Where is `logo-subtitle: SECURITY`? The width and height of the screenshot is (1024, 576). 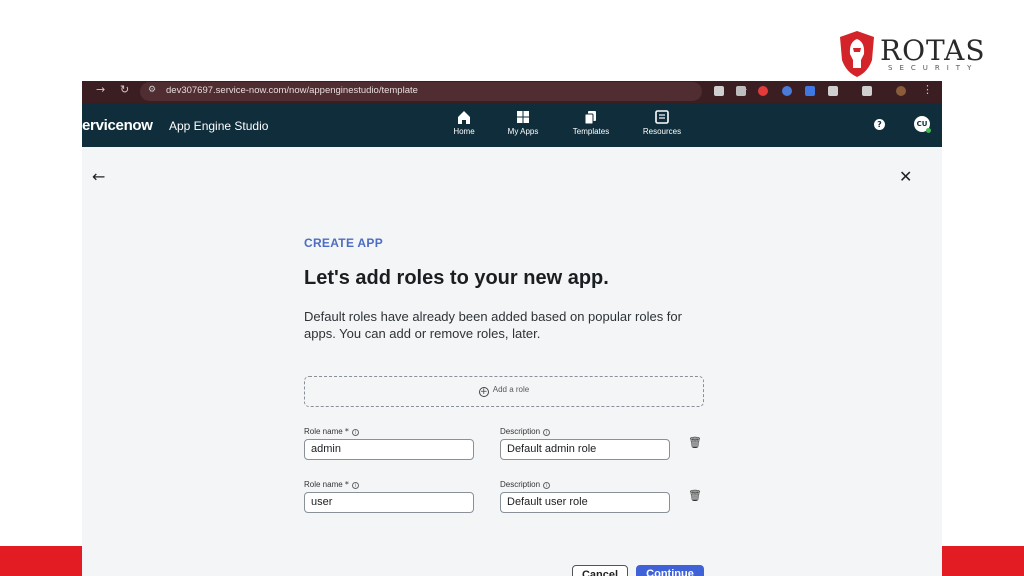
logo-subtitle: SECURITY is located at coordinates (933, 68).